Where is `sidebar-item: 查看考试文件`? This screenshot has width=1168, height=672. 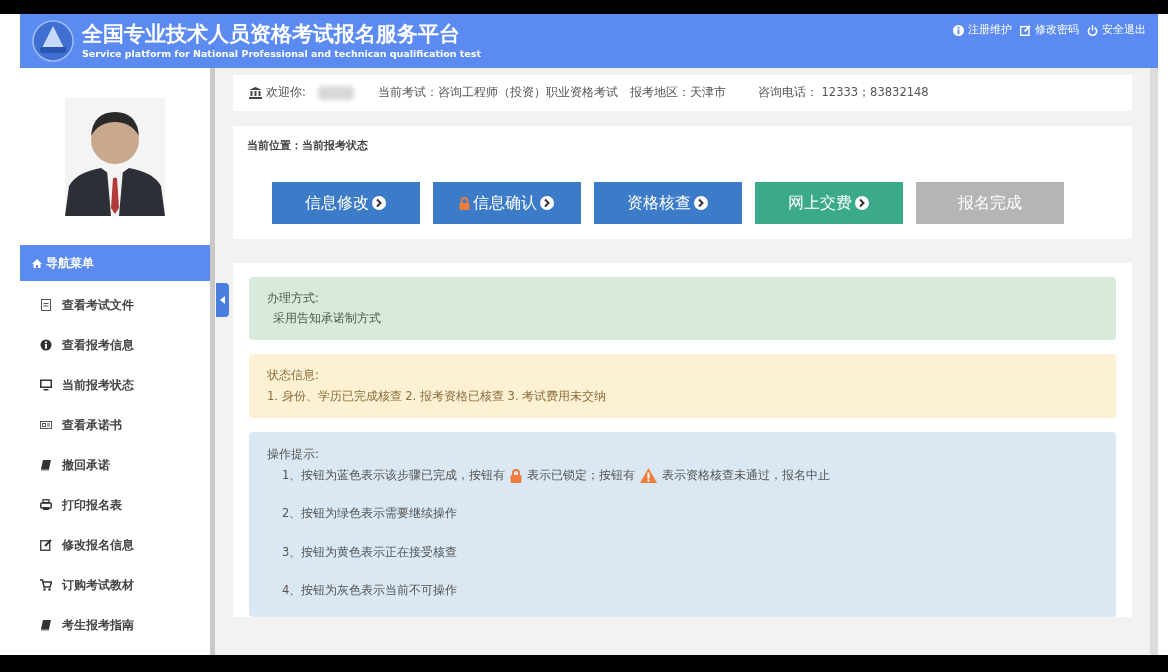
sidebar-item: 查看考试文件 is located at coordinates (115, 305).